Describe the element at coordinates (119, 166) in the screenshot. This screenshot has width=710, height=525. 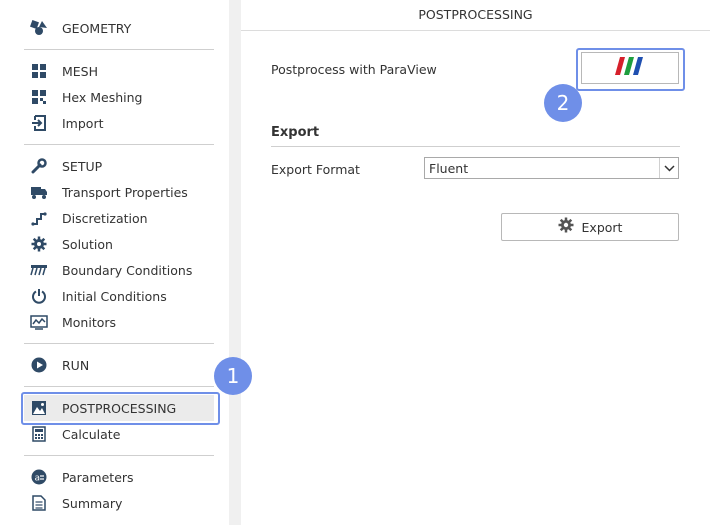
I see `sidebar-item-setup: SETUP` at that location.